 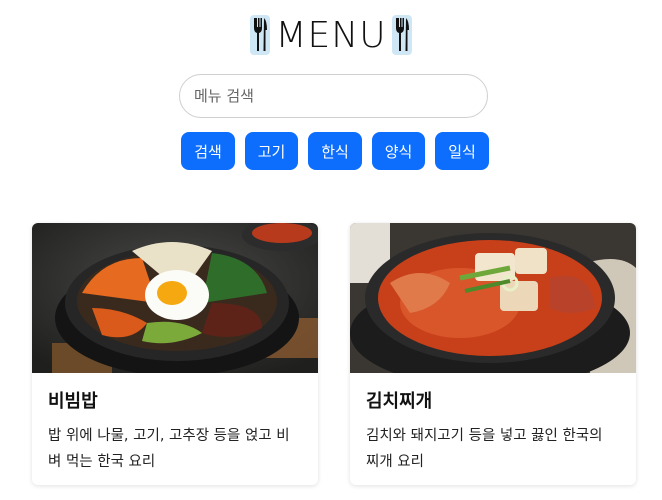 What do you see at coordinates (399, 401) in the screenshot?
I see `card-title: 김치찌개` at bounding box center [399, 401].